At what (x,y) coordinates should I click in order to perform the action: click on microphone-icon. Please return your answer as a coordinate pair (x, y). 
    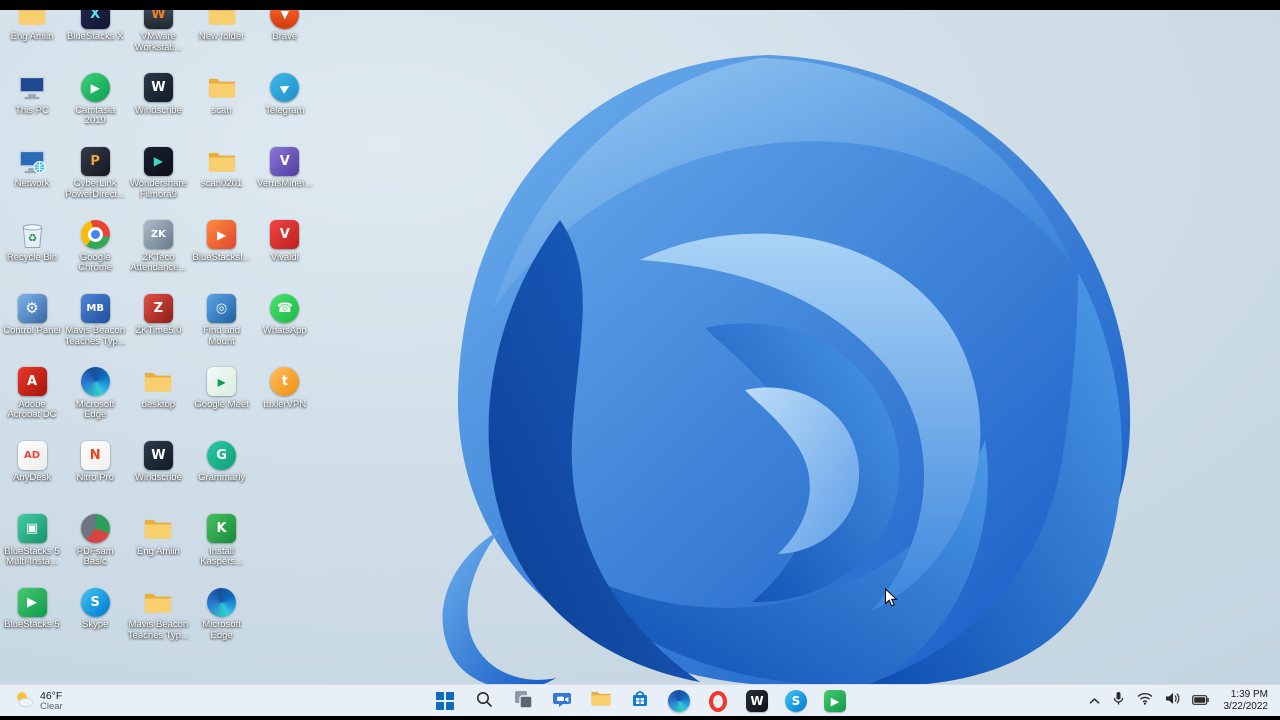
    Looking at the image, I should click on (1118, 701).